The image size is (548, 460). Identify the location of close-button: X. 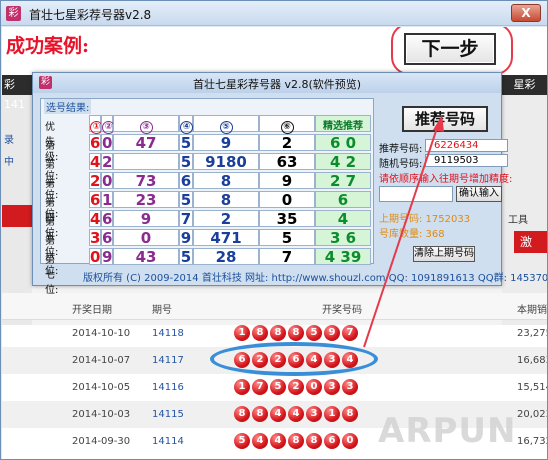
(526, 13).